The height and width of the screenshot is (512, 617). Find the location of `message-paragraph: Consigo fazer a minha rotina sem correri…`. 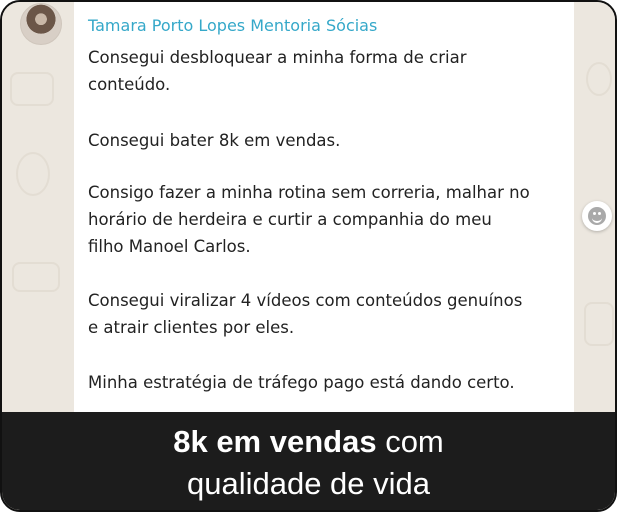

message-paragraph: Consigo fazer a minha rotina sem correri… is located at coordinates (329, 219).